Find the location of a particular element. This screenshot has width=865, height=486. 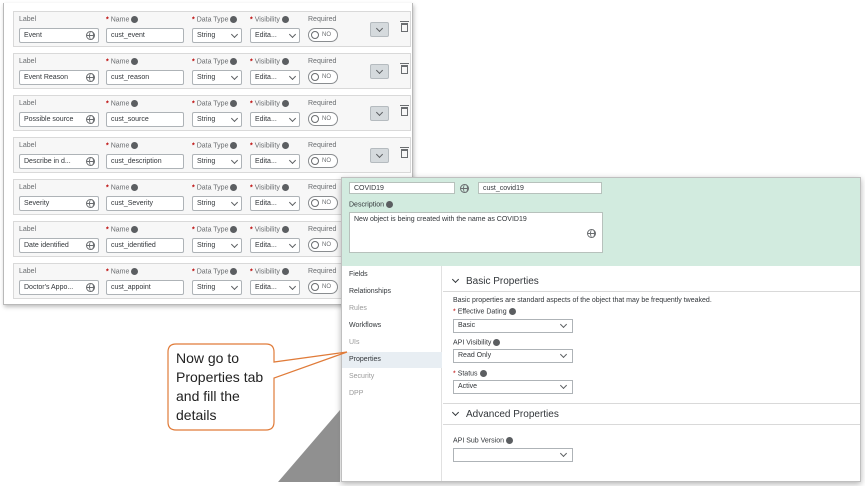

nav-item-rules: Rules is located at coordinates (392, 309).